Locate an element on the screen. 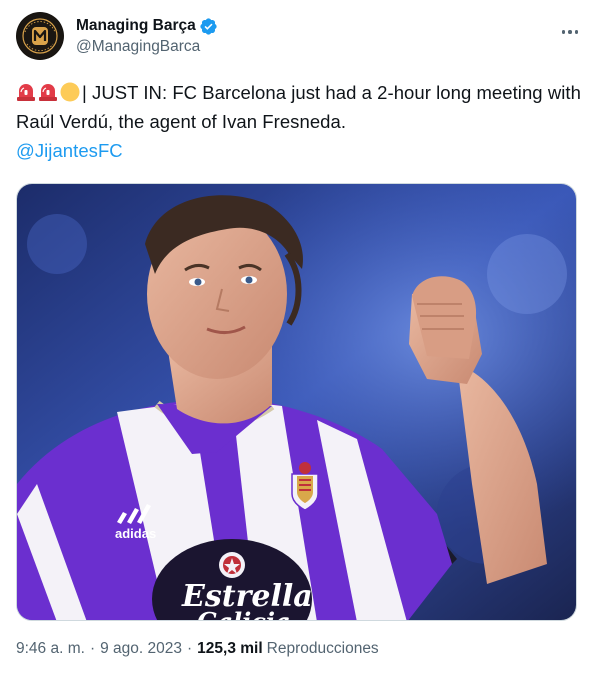  name-row: Managing Barça is located at coordinates (147, 26).